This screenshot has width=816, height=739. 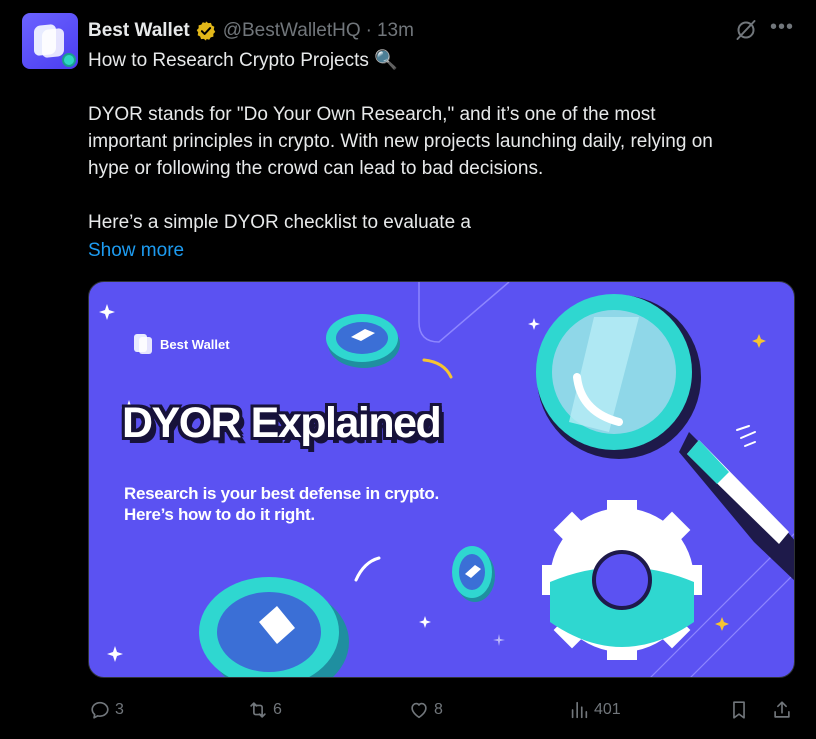 What do you see at coordinates (53, 43) in the screenshot?
I see `avatar-card-shape` at bounding box center [53, 43].